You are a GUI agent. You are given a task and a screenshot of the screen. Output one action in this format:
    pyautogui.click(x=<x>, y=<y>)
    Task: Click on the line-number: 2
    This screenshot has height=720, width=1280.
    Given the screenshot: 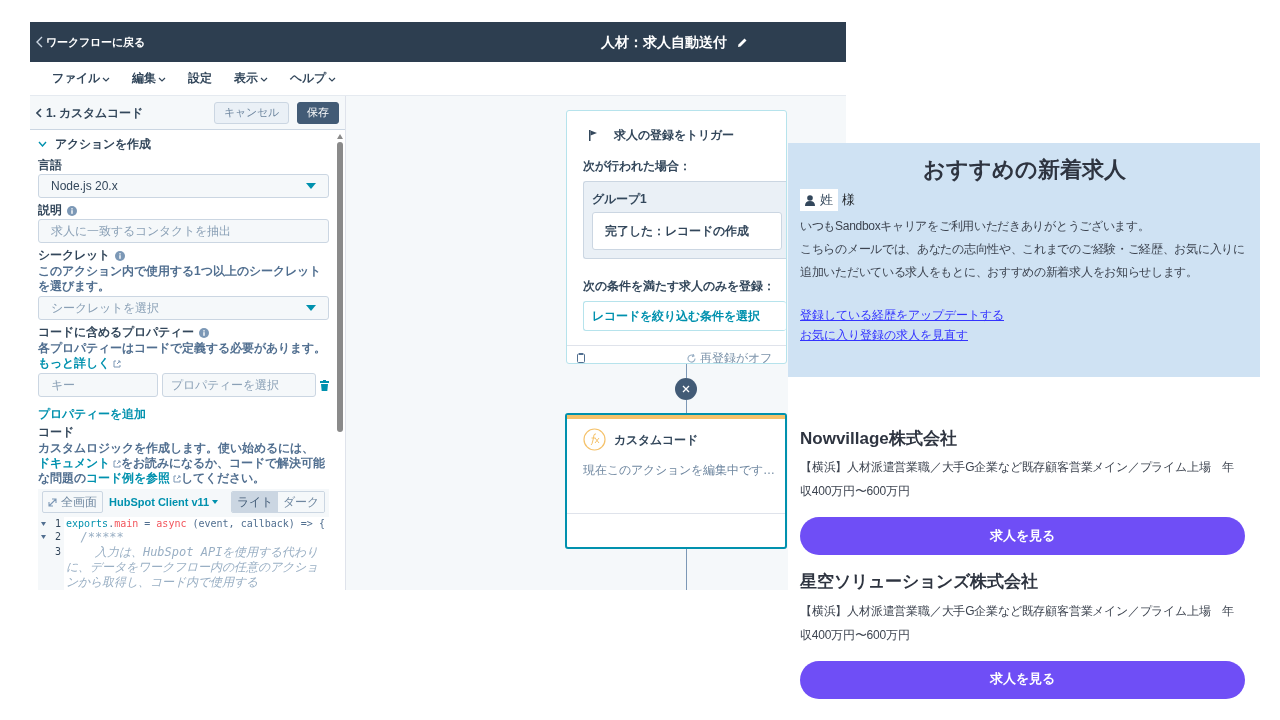 What is the action you would take?
    pyautogui.click(x=57, y=536)
    